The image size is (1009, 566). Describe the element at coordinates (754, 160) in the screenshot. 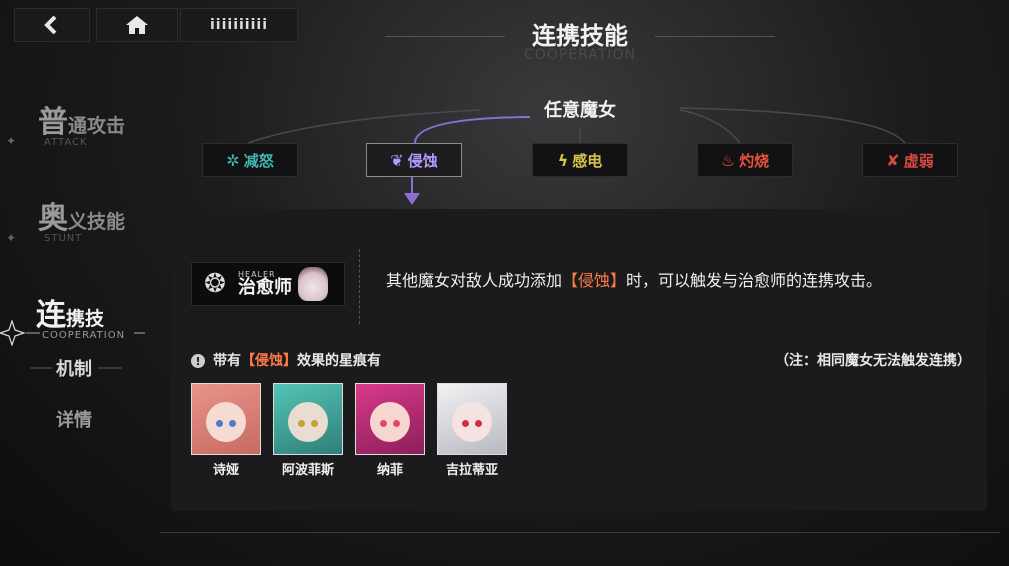

I see `tab-label: 灼烧` at that location.